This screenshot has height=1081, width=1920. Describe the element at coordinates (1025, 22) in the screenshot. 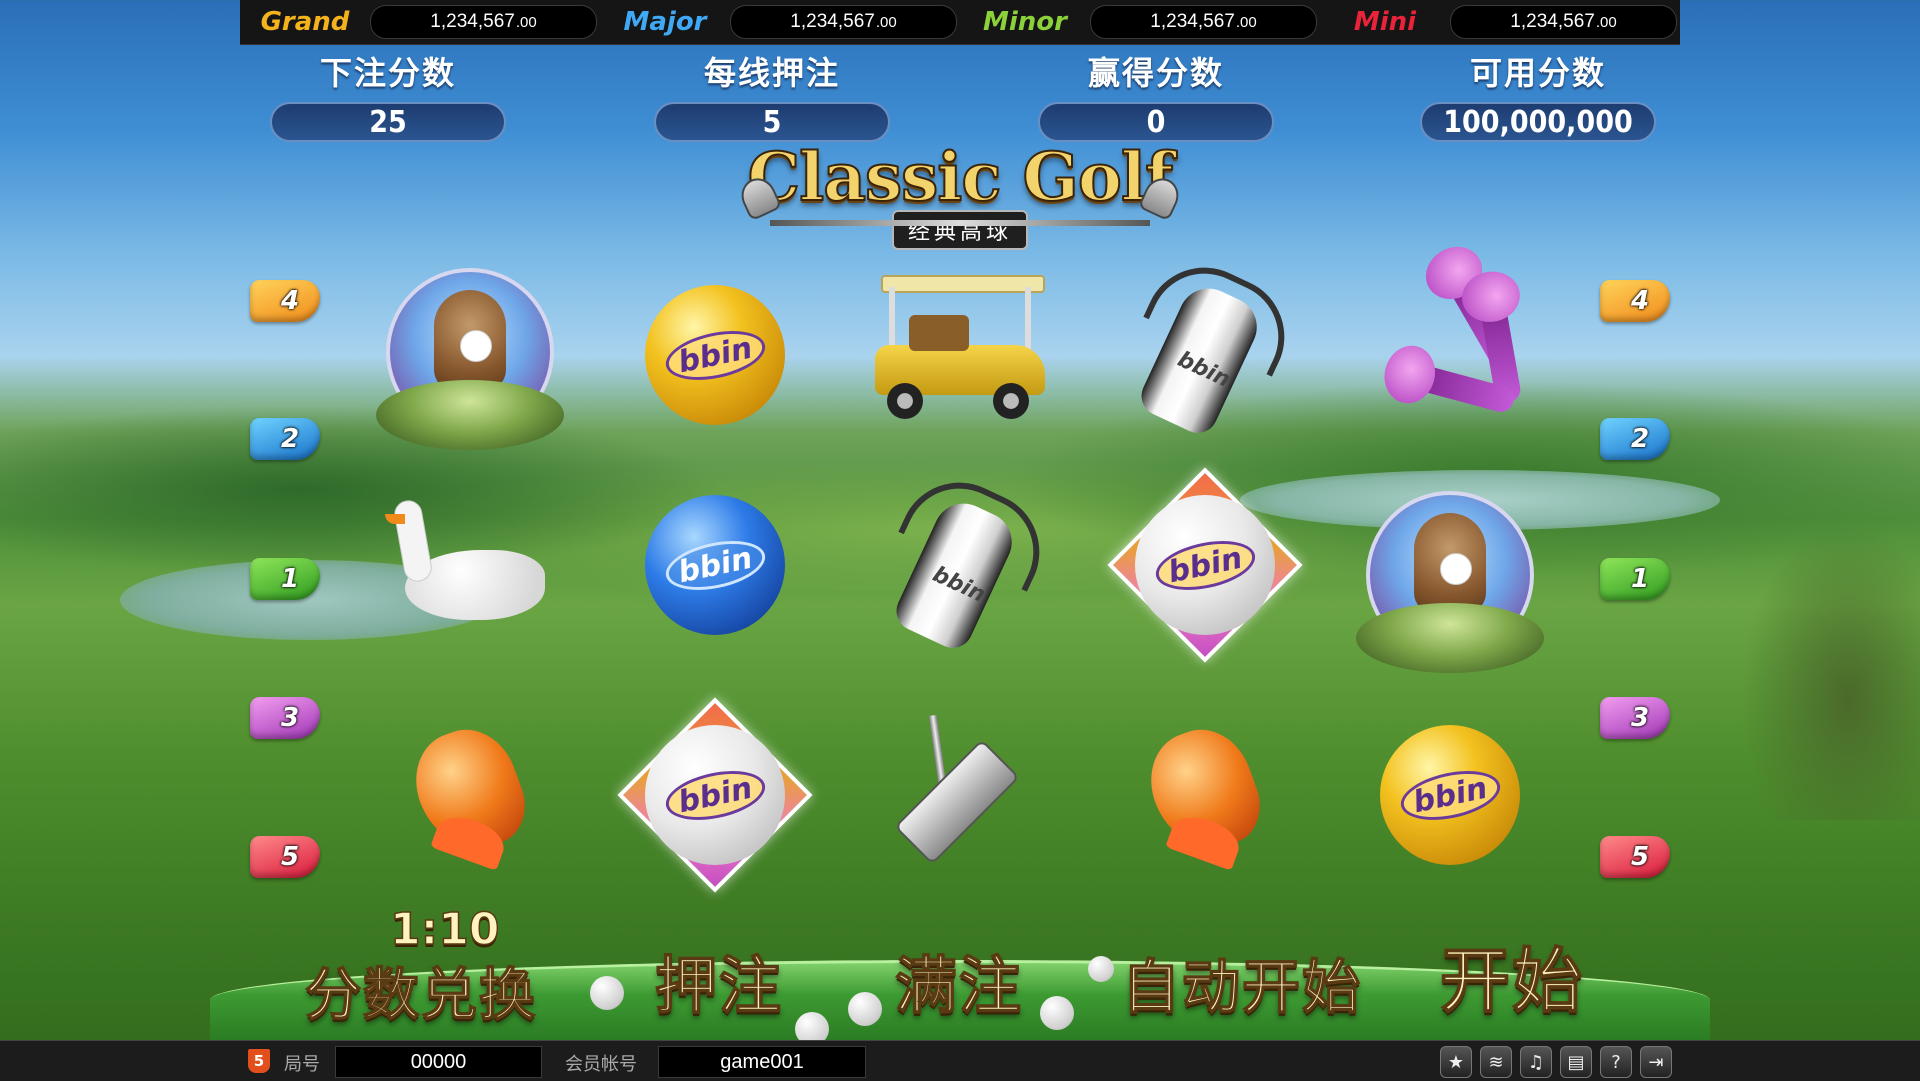

I see `jackpot-label: Minor` at that location.